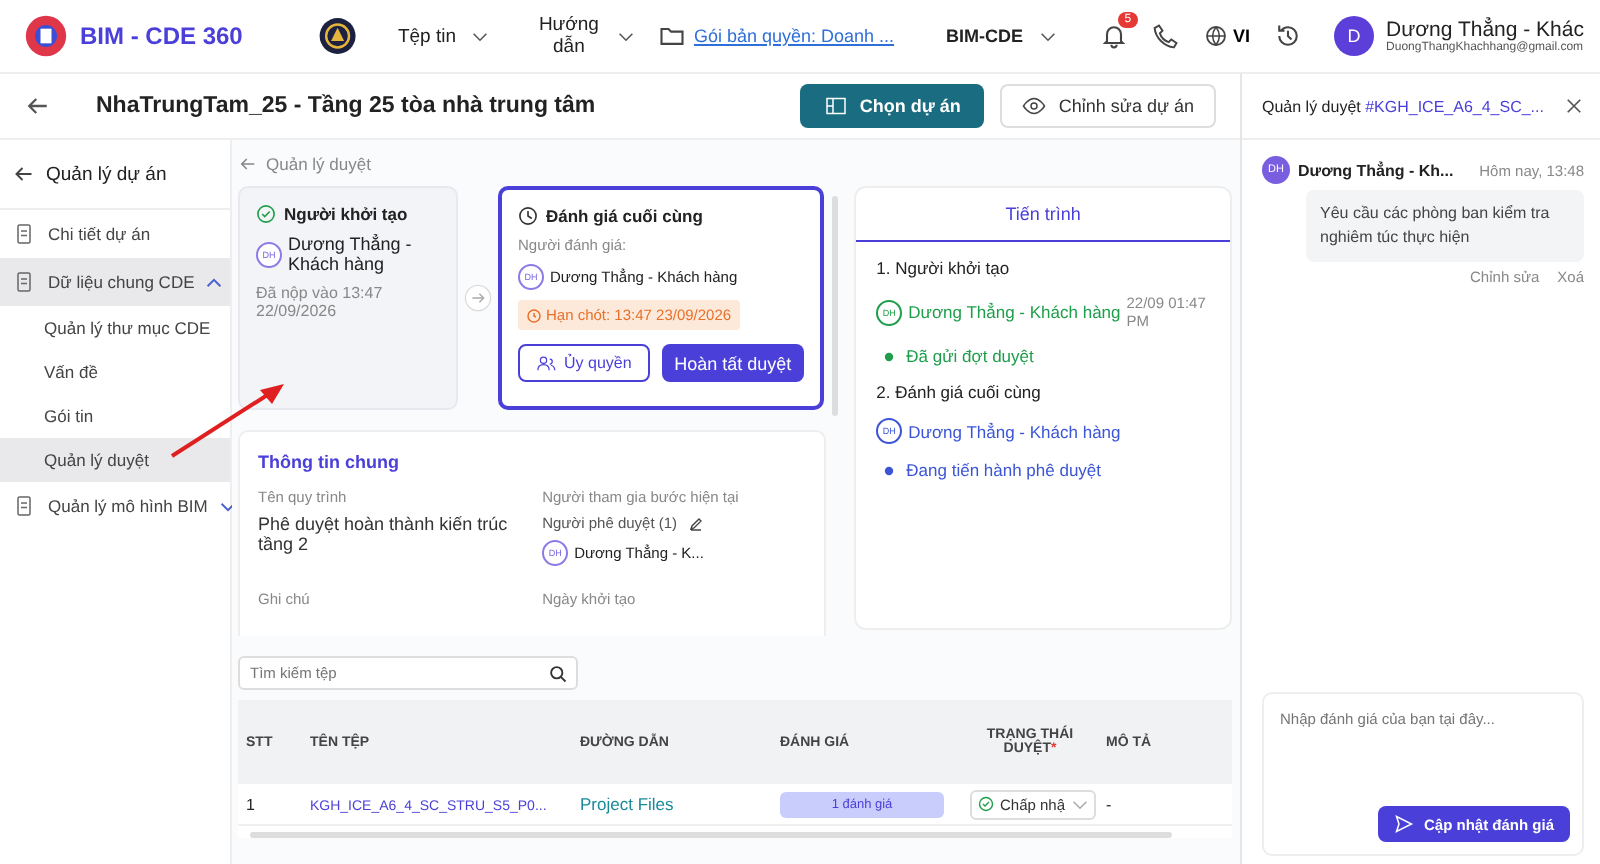 The width and height of the screenshot is (1600, 864). What do you see at coordinates (546, 363) in the screenshot?
I see `users-icon` at bounding box center [546, 363].